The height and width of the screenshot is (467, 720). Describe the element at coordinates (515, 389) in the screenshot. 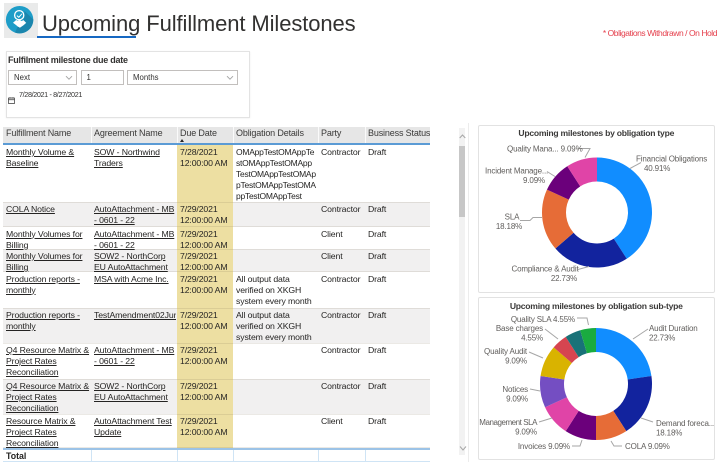

I see `svg-text: Notices` at that location.